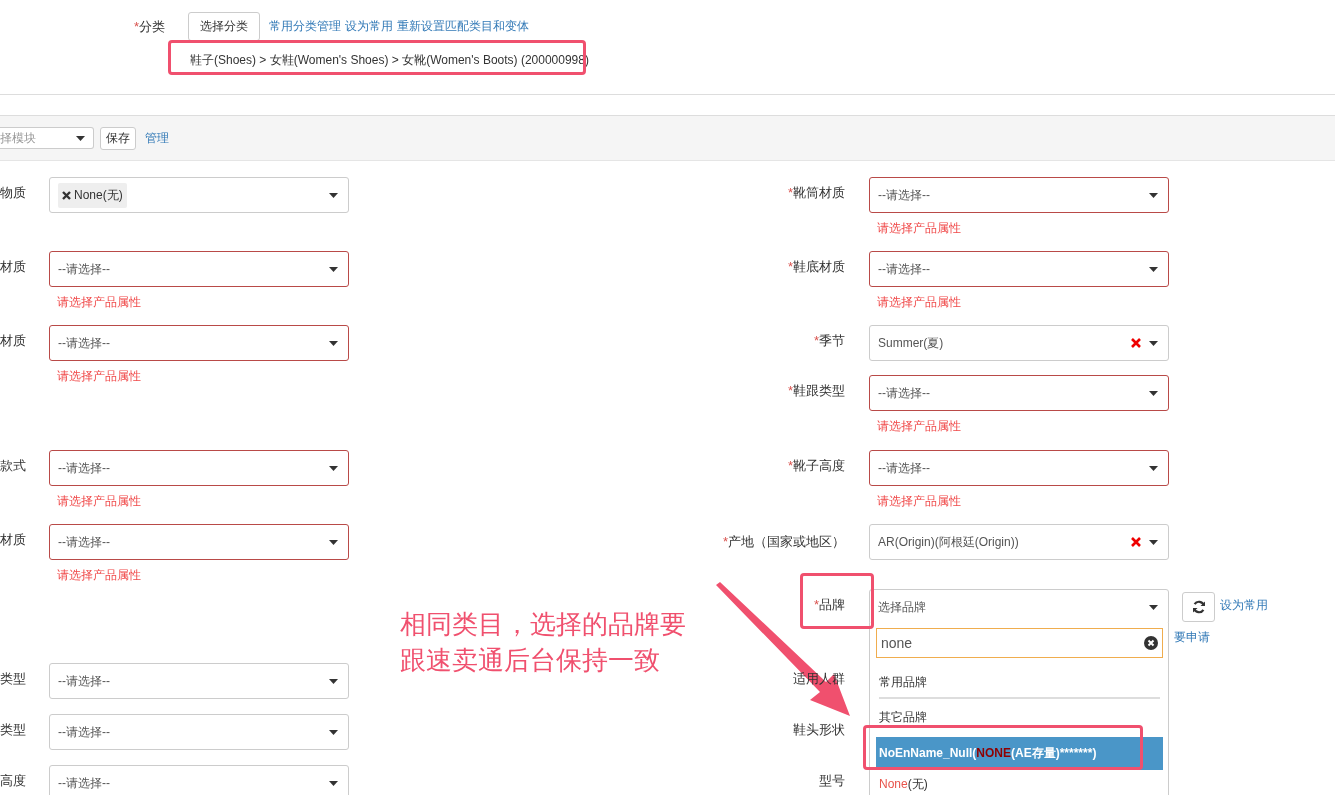 This screenshot has width=1335, height=795. What do you see at coordinates (1019, 542) in the screenshot?
I see `select-field: AR(Origin)(阿根廷(Origin))` at bounding box center [1019, 542].